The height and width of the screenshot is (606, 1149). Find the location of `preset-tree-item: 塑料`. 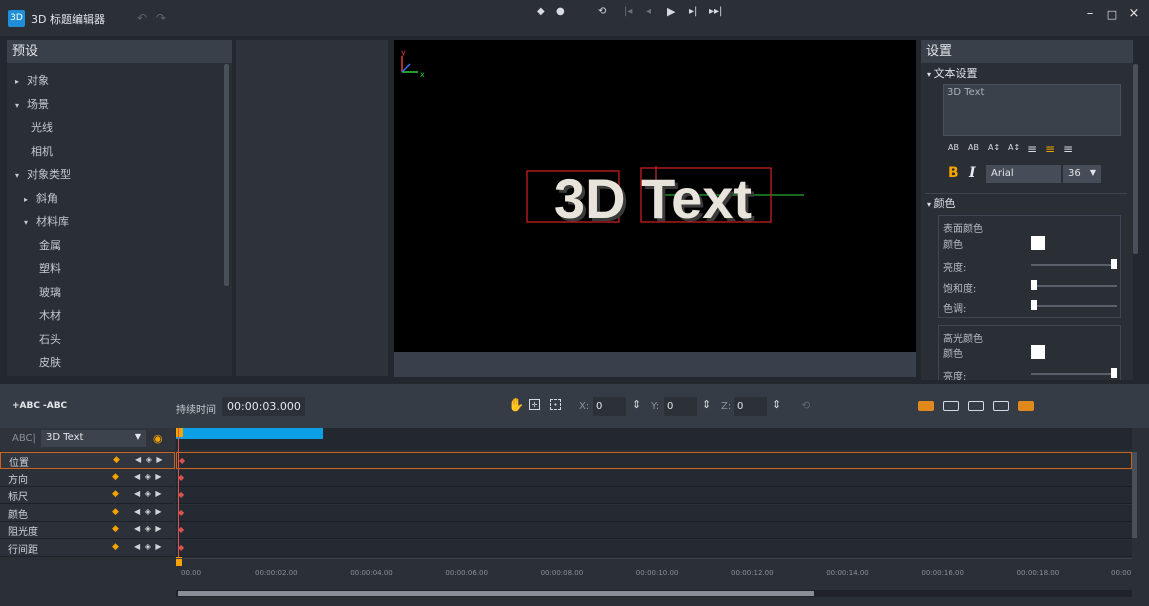

preset-tree-item: 塑料 is located at coordinates (50, 268).